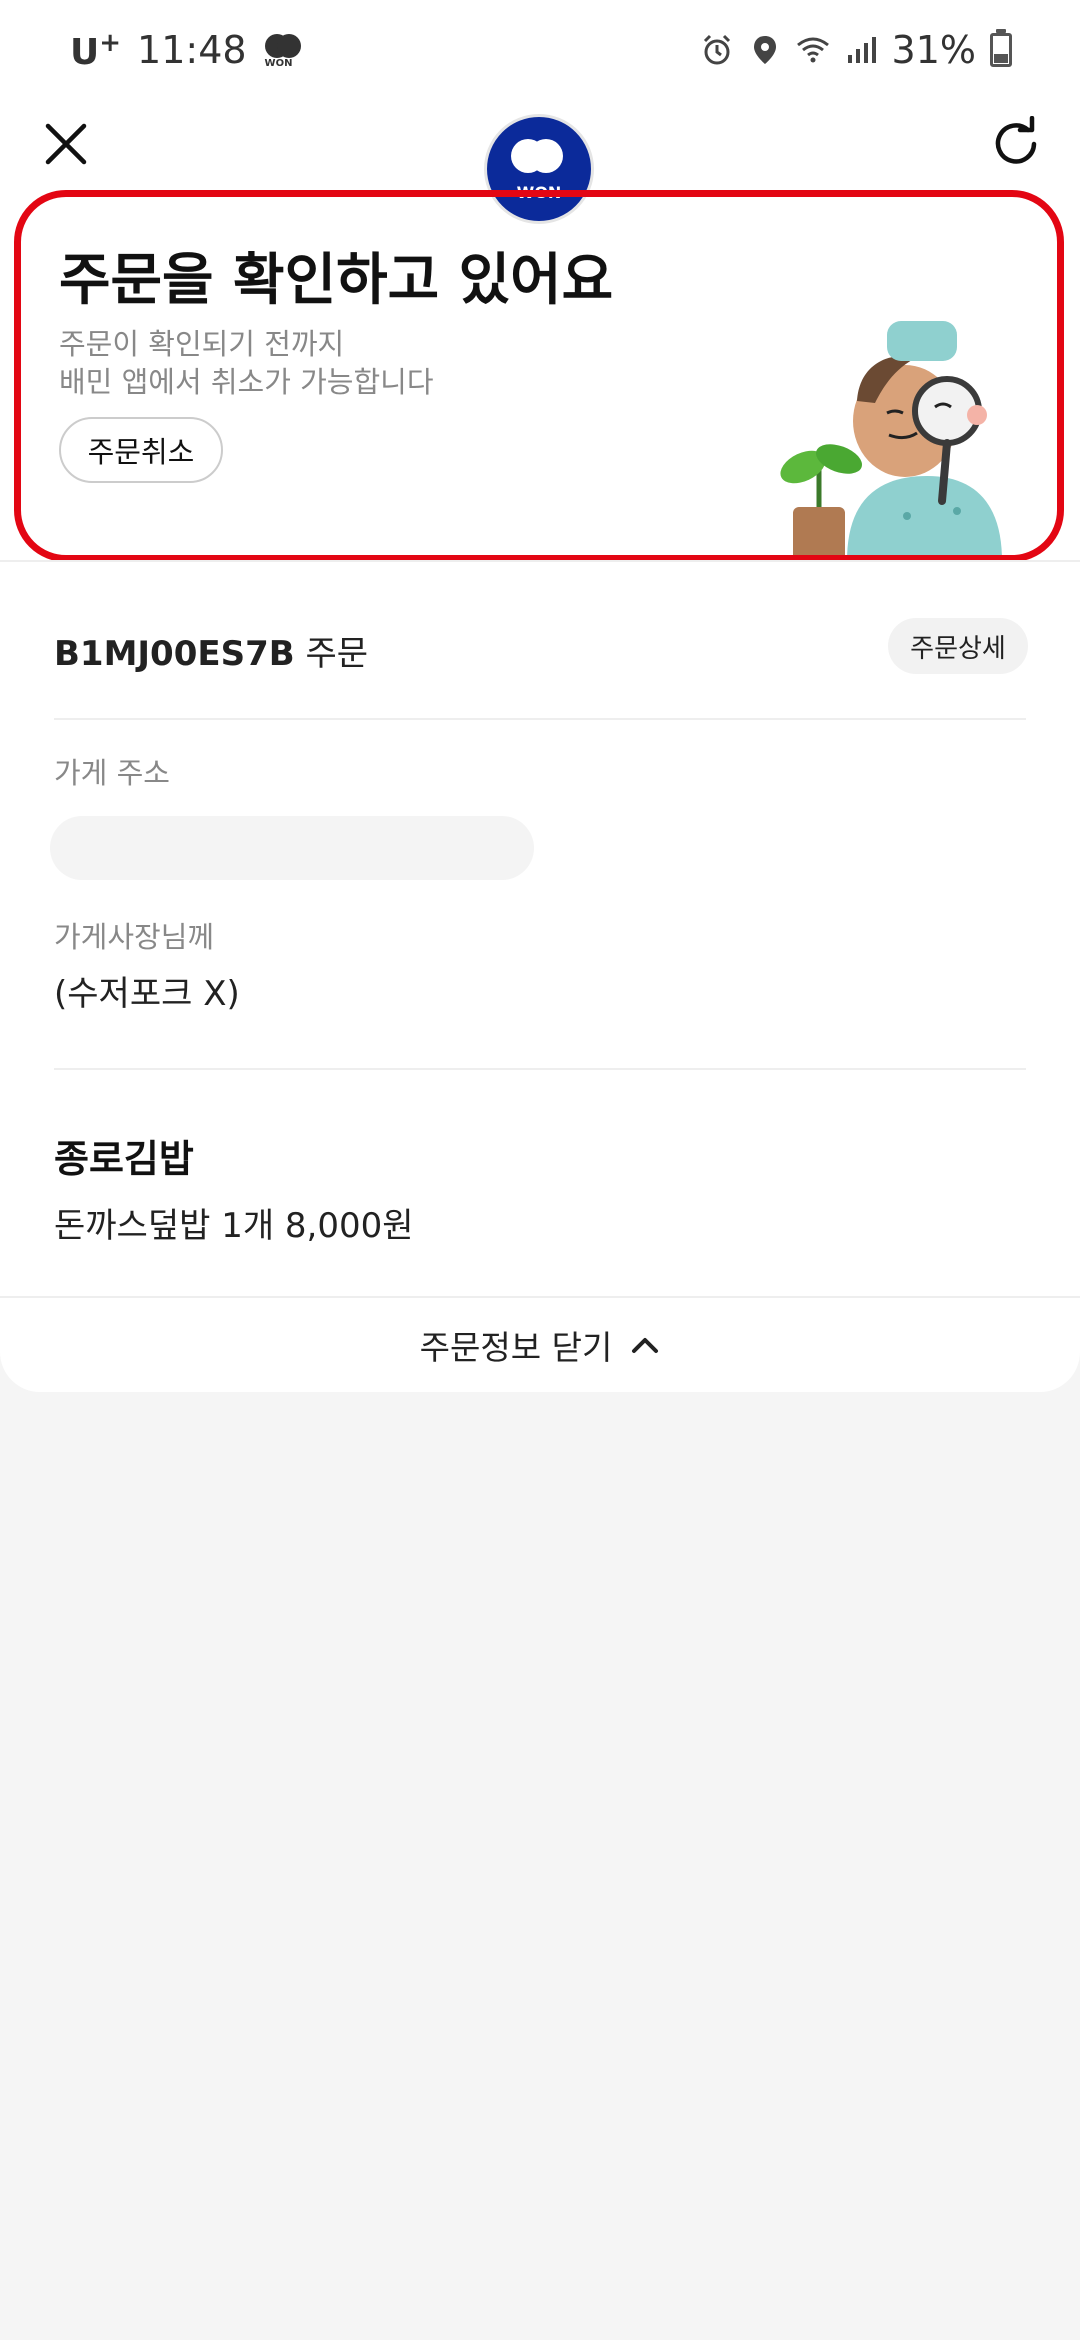  I want to click on memo-to-owner-label: 가게사장님께, so click(134, 937).